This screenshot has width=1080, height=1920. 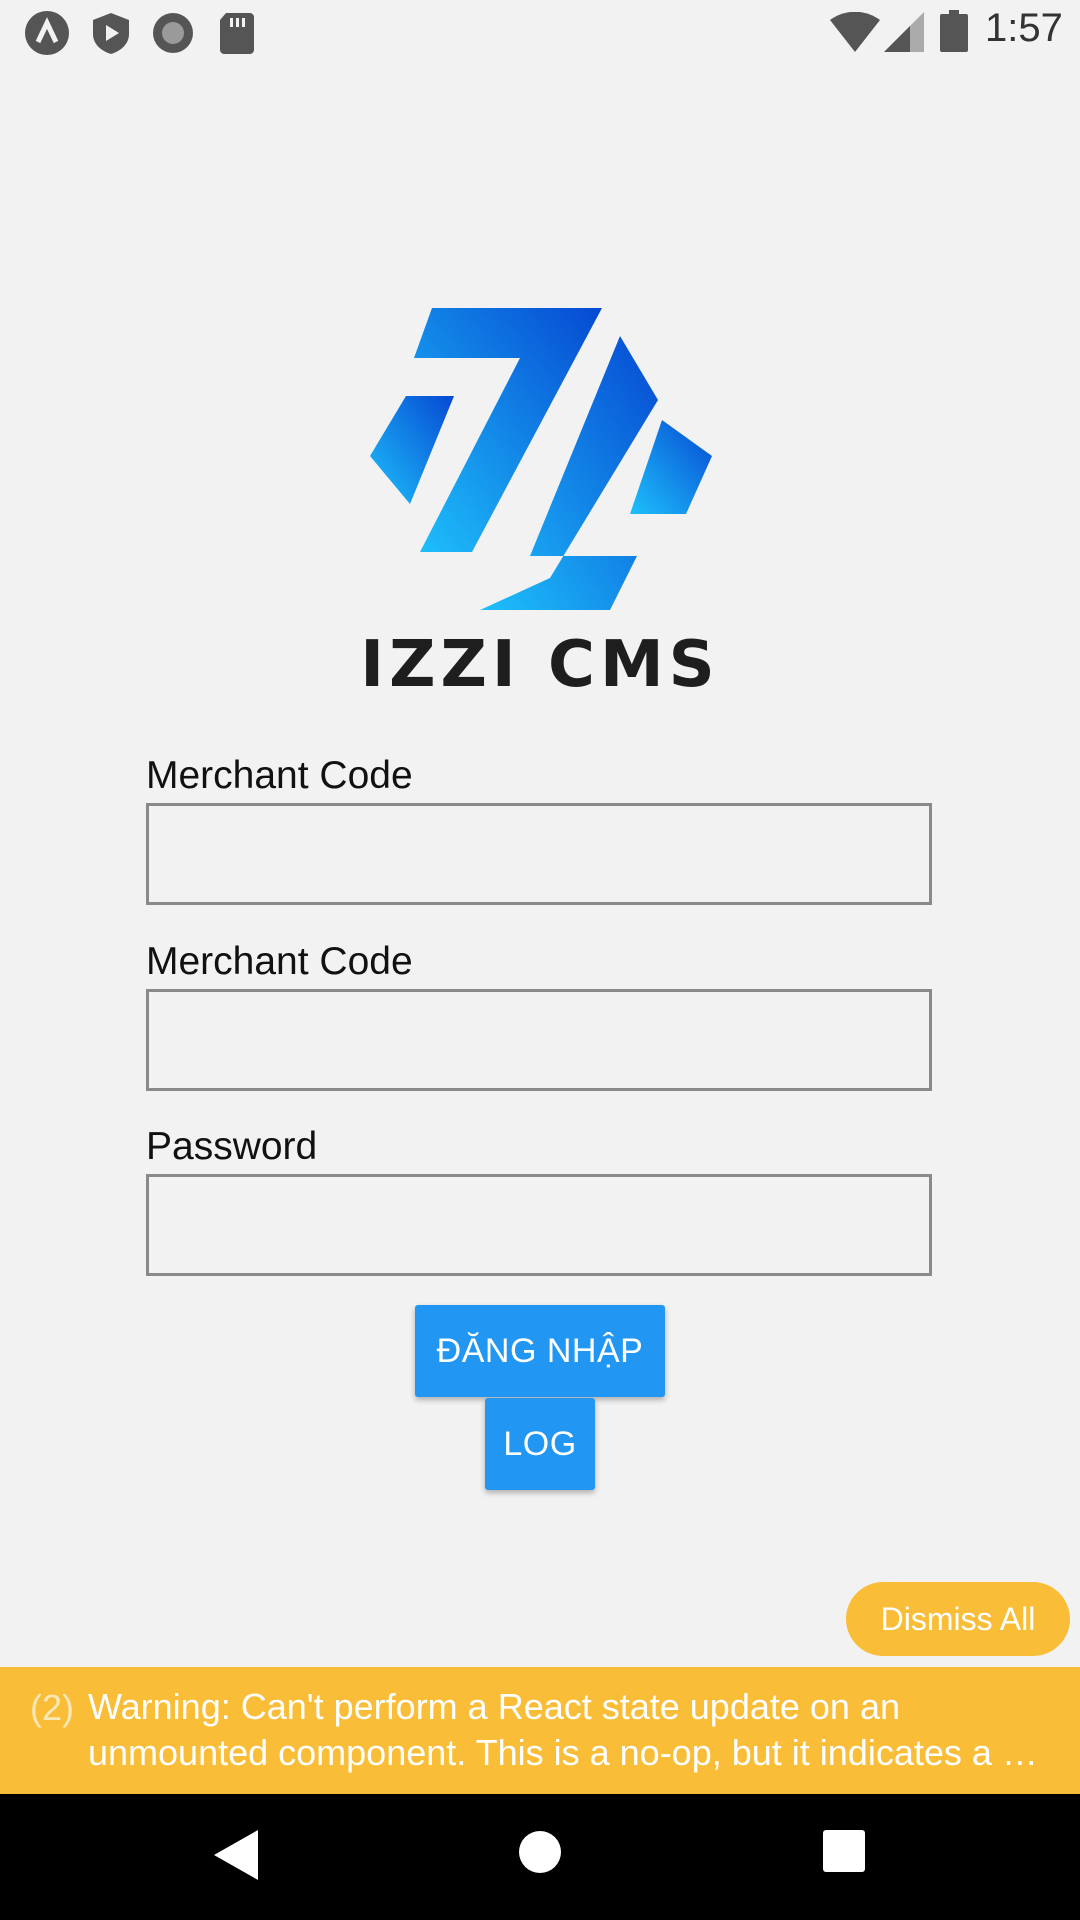 I want to click on merchant-code-input, so click(x=539, y=854).